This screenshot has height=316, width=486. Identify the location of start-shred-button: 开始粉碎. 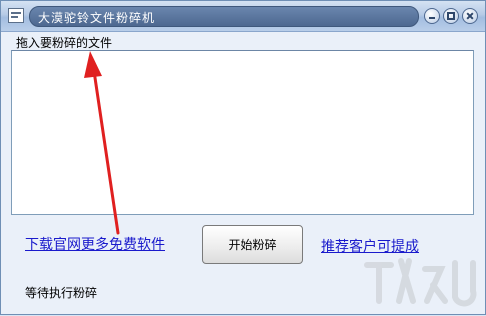
(252, 244).